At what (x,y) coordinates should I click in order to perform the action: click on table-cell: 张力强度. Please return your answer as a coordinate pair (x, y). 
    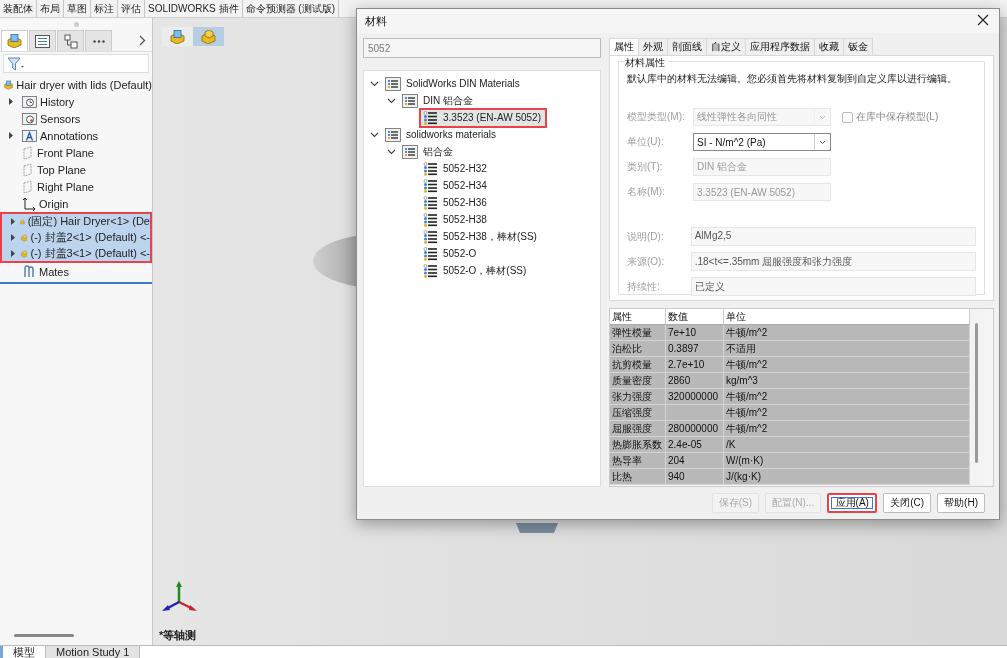
    Looking at the image, I should click on (638, 397).